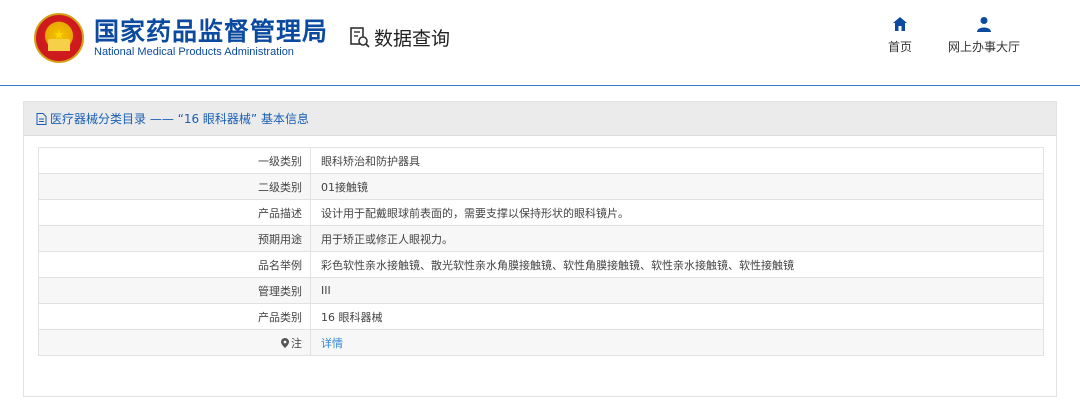 The height and width of the screenshot is (410, 1080). I want to click on note-value-cell: 详情, so click(677, 342).